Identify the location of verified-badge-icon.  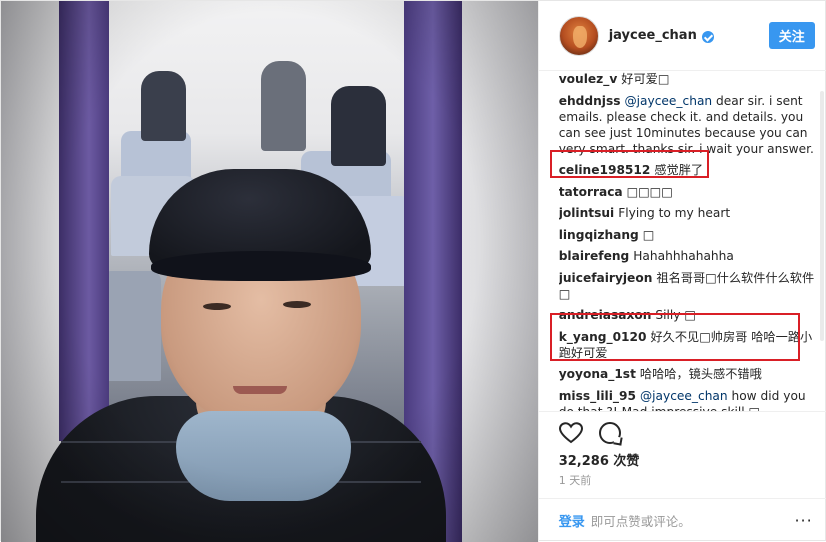
(707, 36).